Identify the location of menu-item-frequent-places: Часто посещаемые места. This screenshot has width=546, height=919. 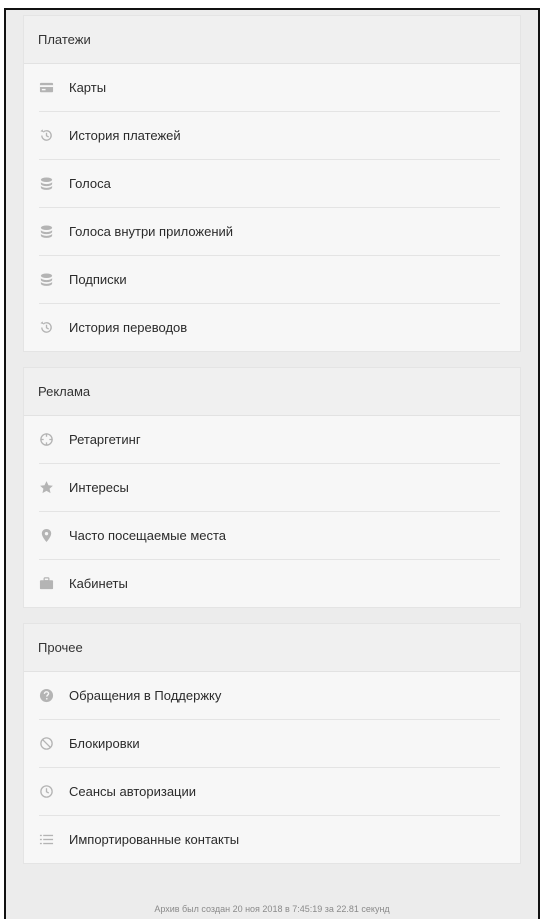
(269, 536).